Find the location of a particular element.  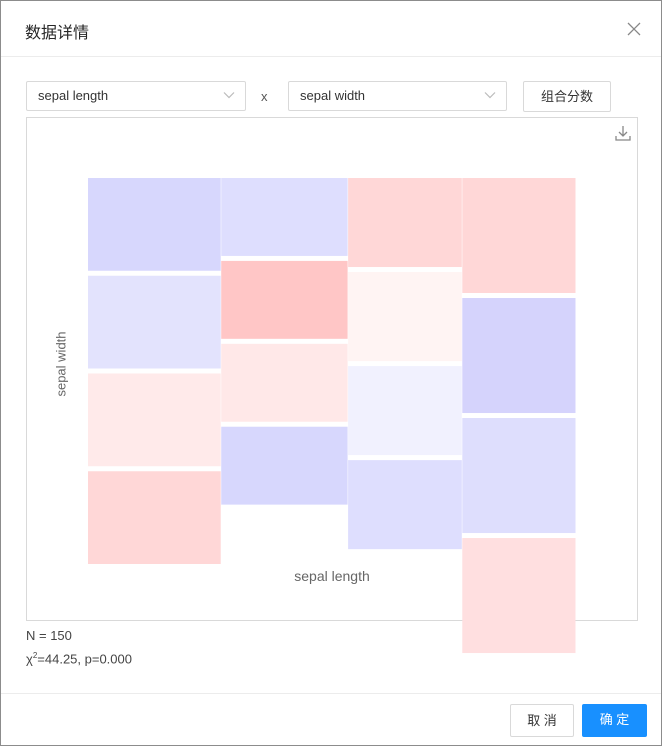

chi-square-result: χ2=44.25, p=0.000 is located at coordinates (79, 658).